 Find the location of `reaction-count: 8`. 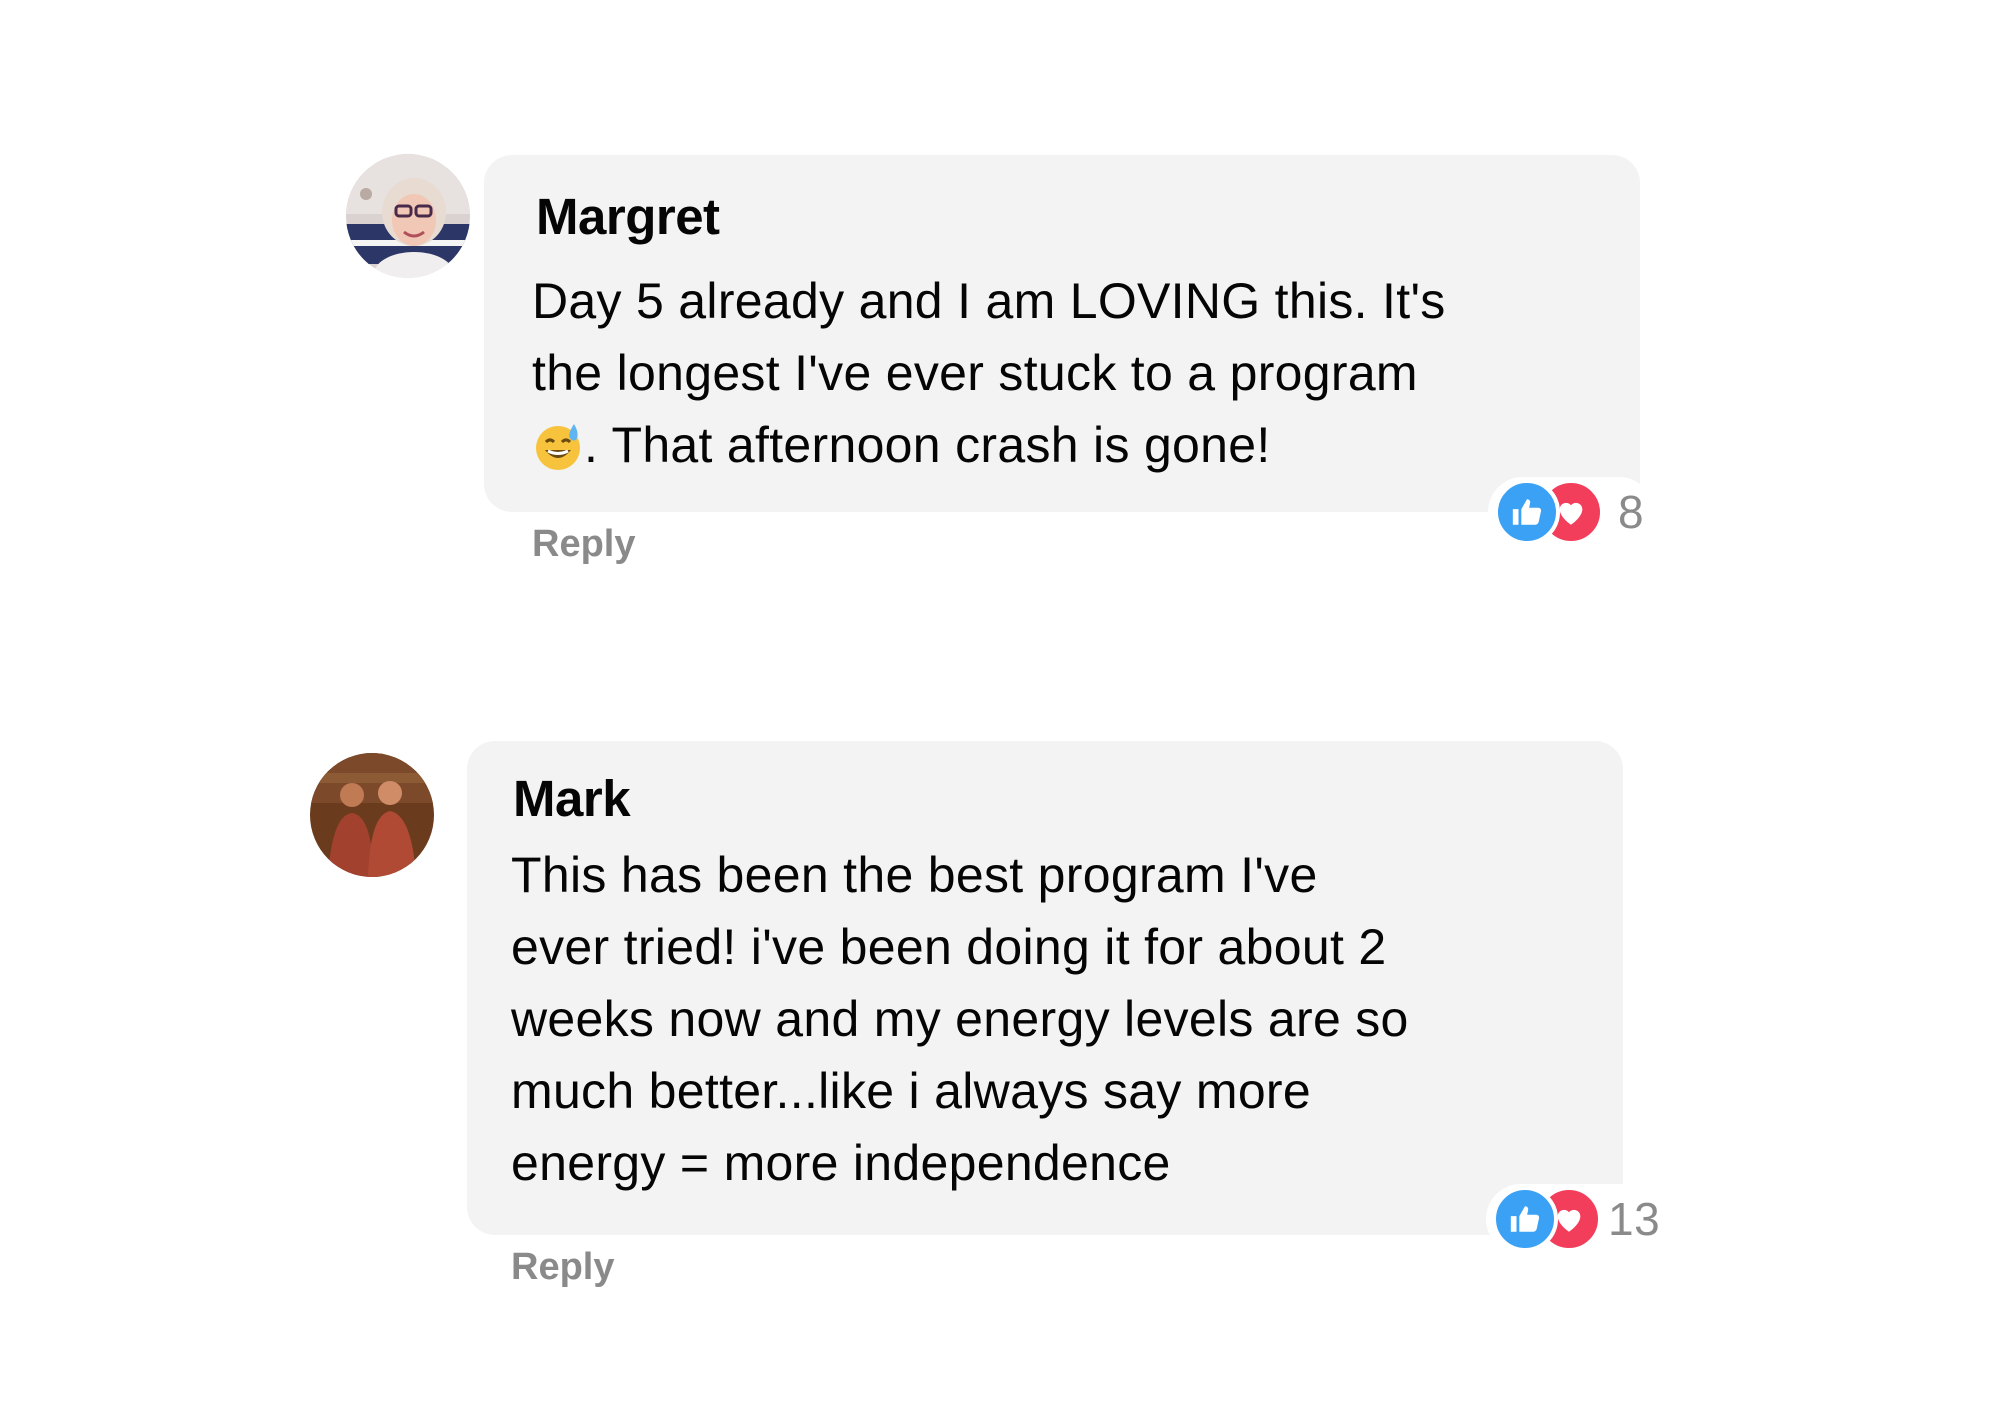

reaction-count: 8 is located at coordinates (1631, 512).